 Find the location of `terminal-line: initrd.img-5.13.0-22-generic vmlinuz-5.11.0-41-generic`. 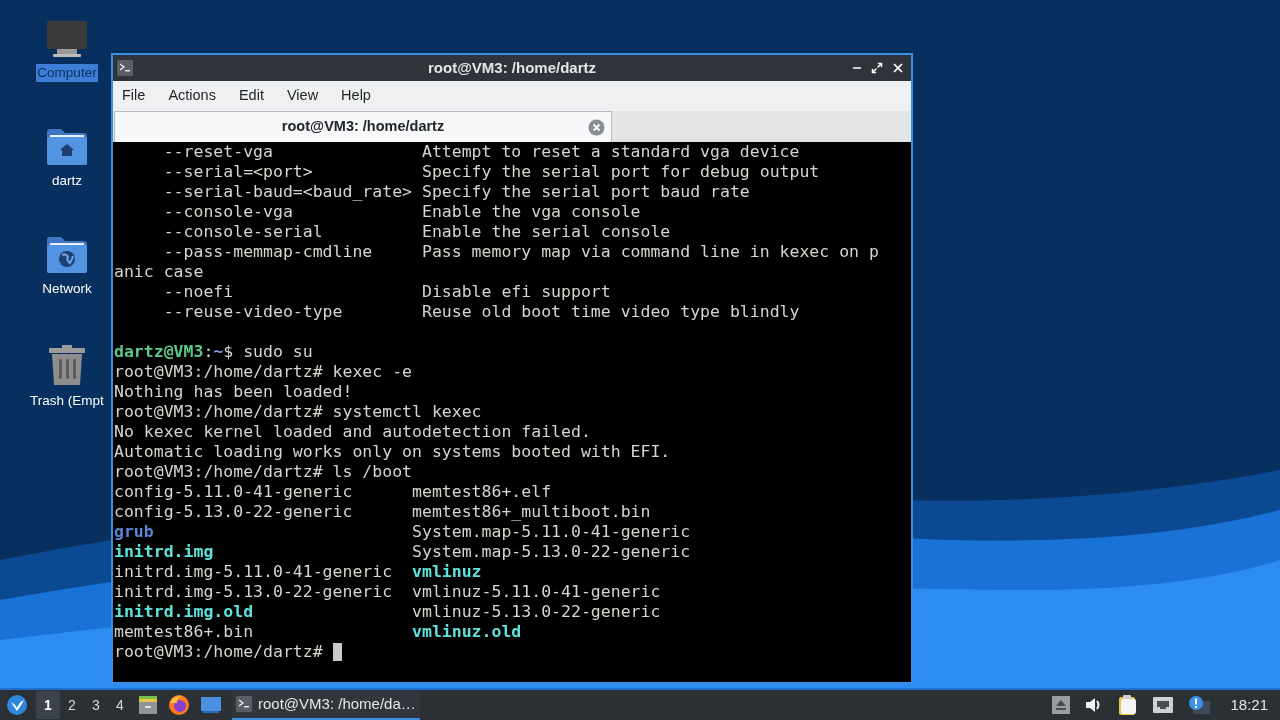

terminal-line: initrd.img-5.13.0-22-generic vmlinuz-5.11.0-41-generic is located at coordinates (387, 592).